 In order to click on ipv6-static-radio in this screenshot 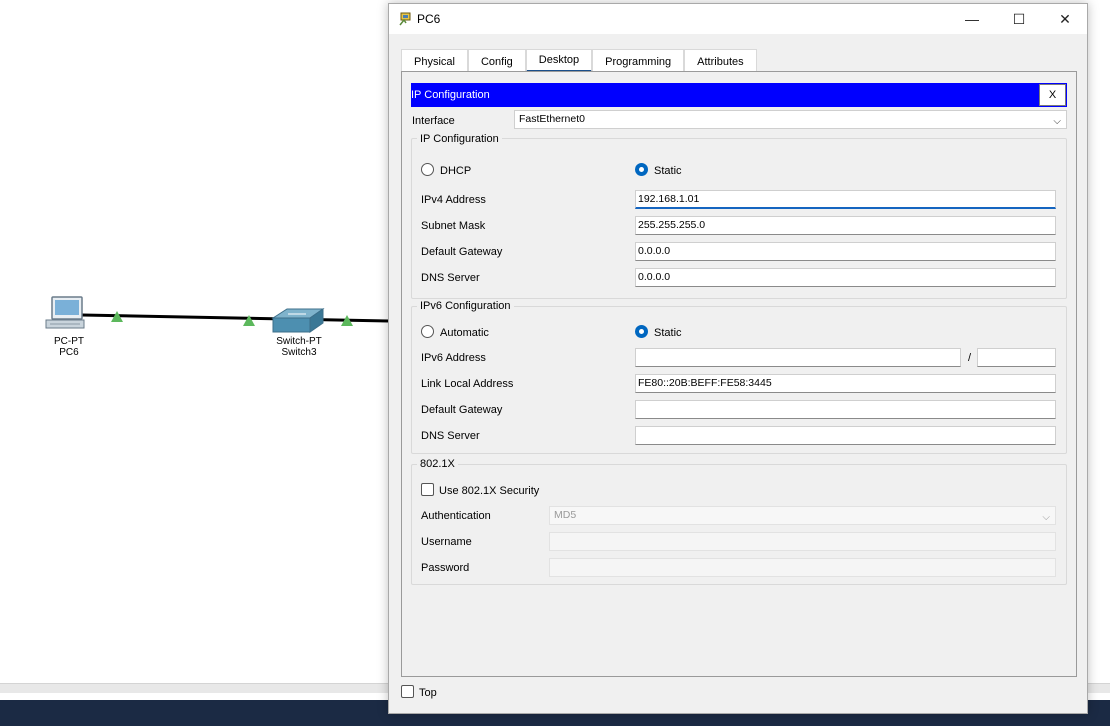, I will do `click(641, 331)`.